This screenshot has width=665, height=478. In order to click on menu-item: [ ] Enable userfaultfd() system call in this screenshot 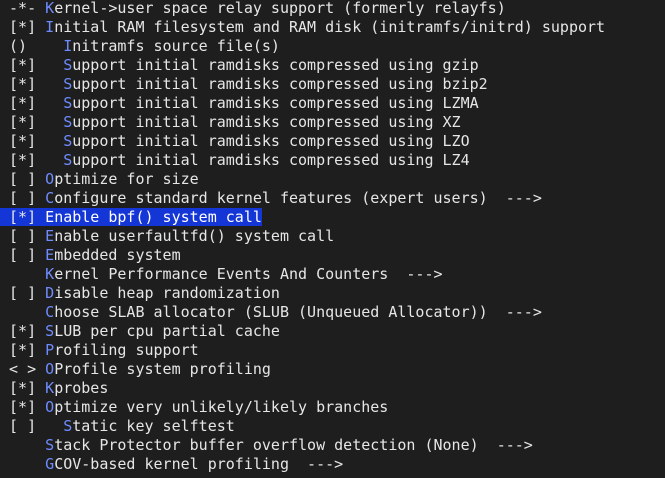, I will do `click(167, 236)`.